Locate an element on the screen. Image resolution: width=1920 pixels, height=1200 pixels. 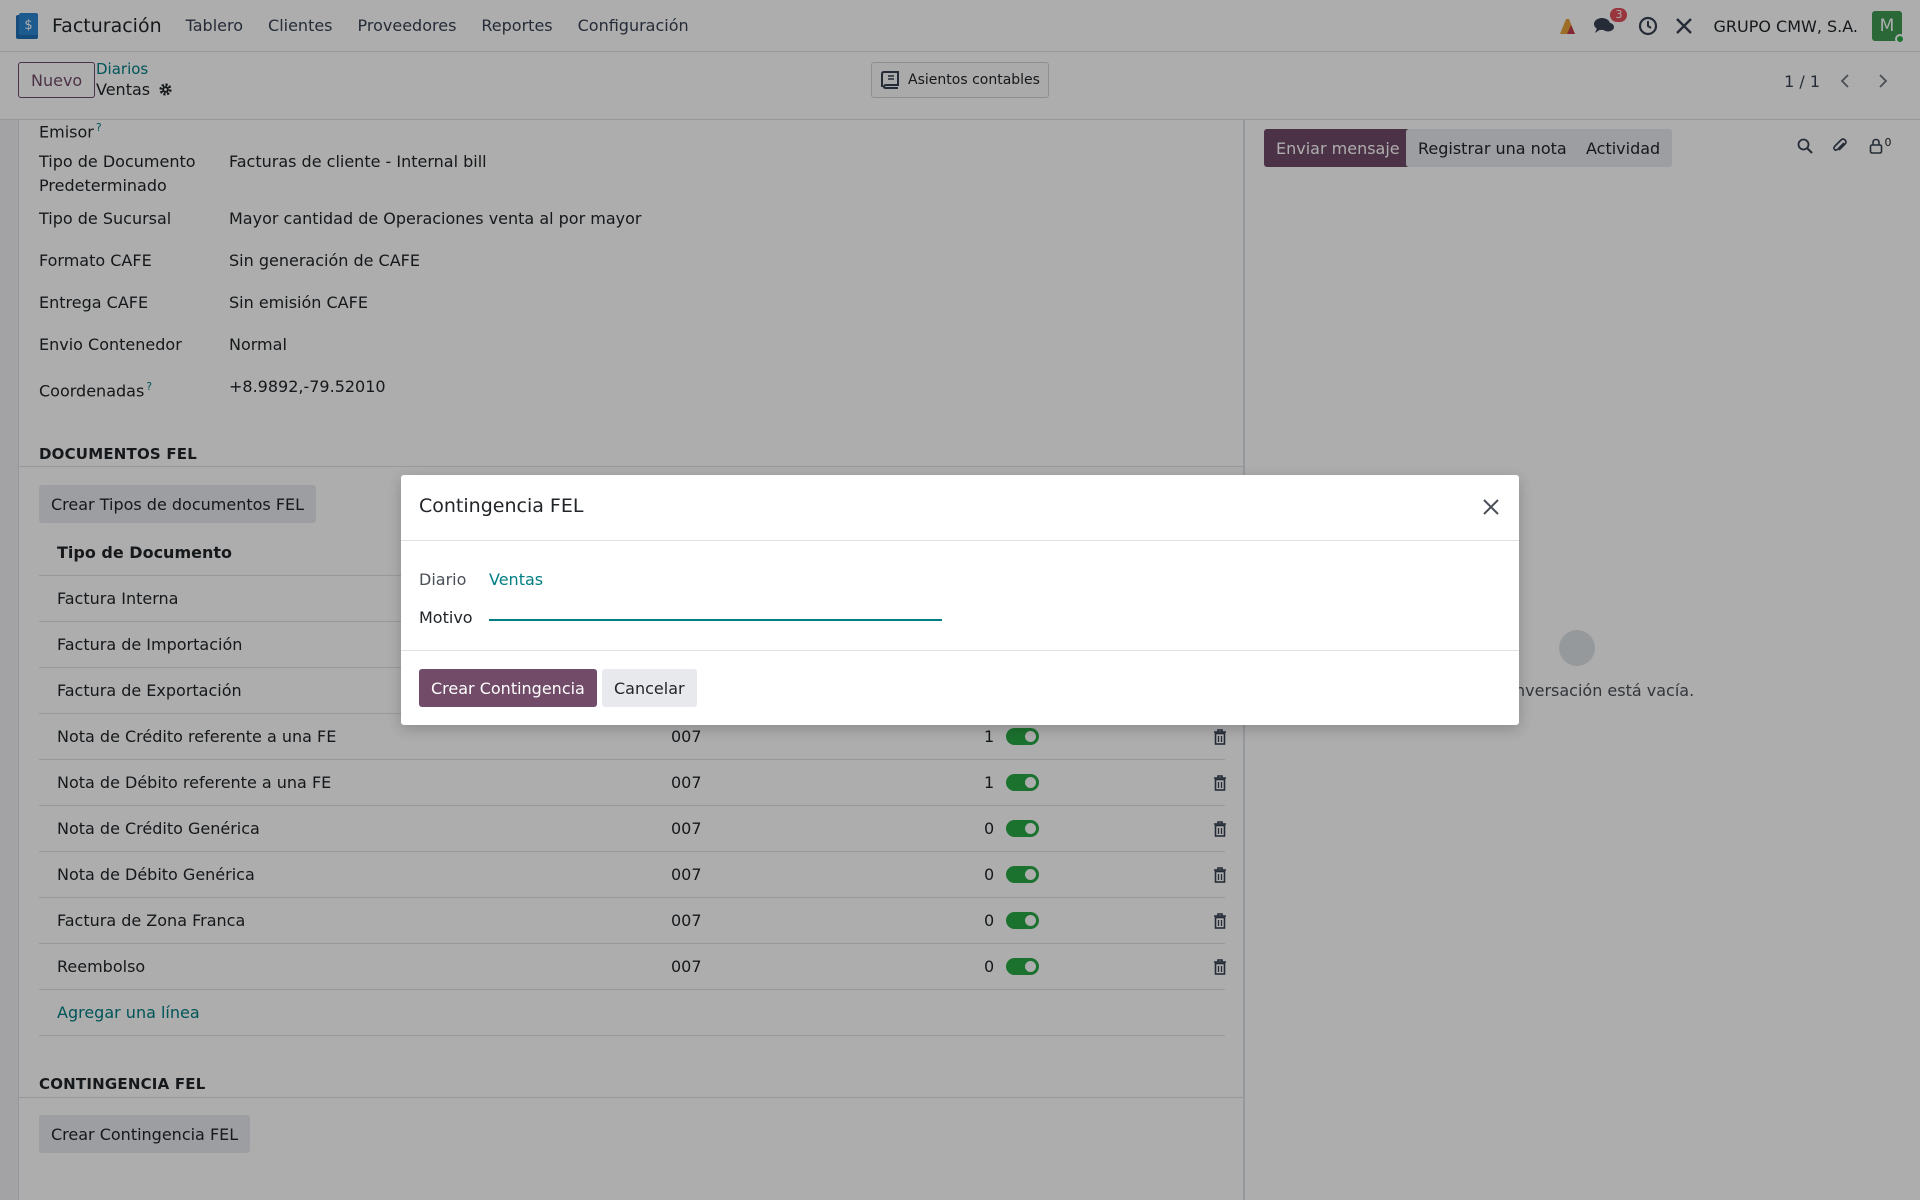
dialog-header: Contingencia FEL is located at coordinates (960, 508).